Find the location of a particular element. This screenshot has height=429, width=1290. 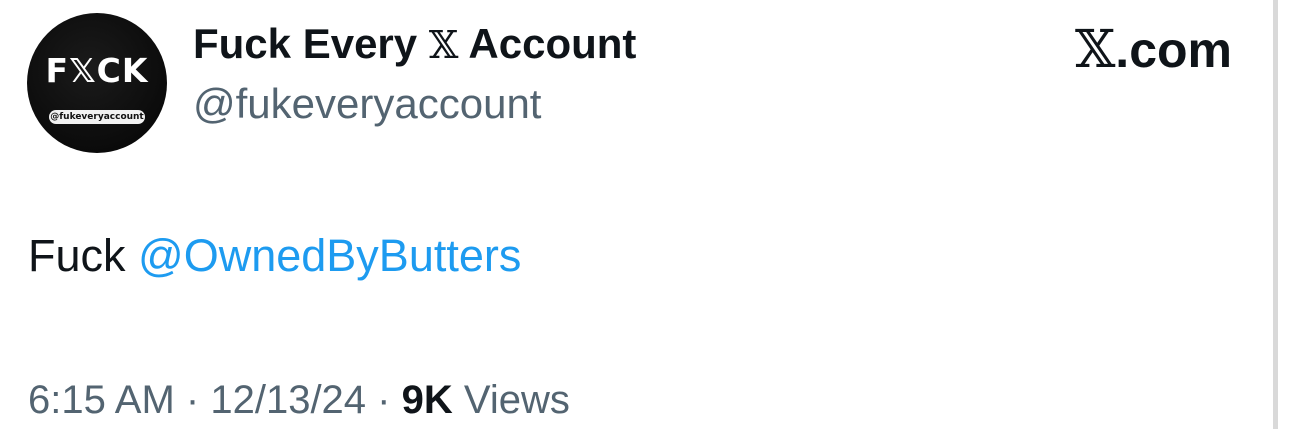

tweet-meta: 6:15 AM · 12/13/24 · 9K Views is located at coordinates (299, 400).